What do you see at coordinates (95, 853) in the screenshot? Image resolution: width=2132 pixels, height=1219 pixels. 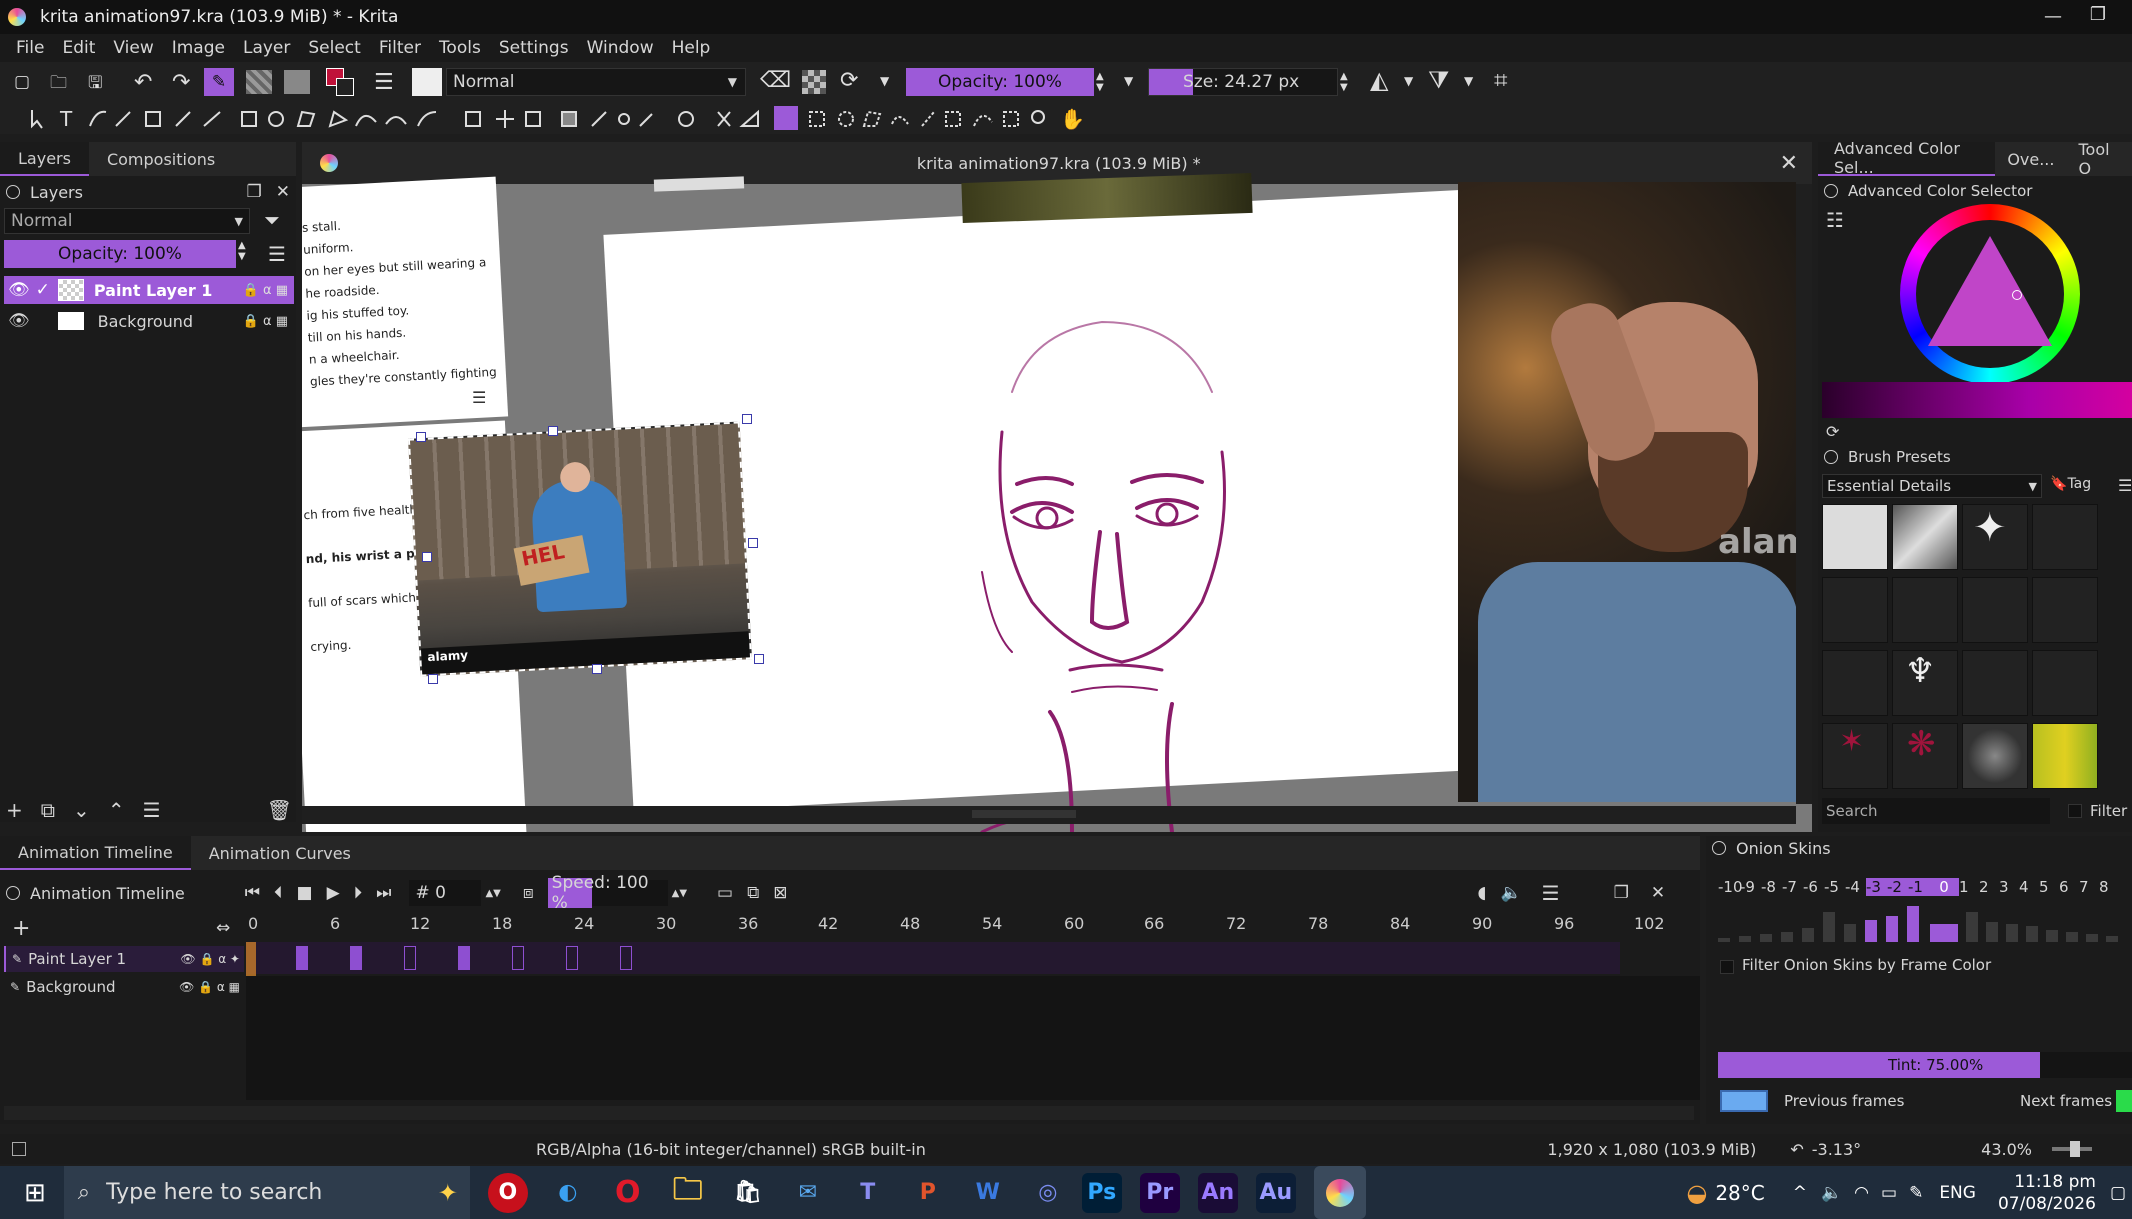 I see `tab-animation-timeline: Animation Timeline` at bounding box center [95, 853].